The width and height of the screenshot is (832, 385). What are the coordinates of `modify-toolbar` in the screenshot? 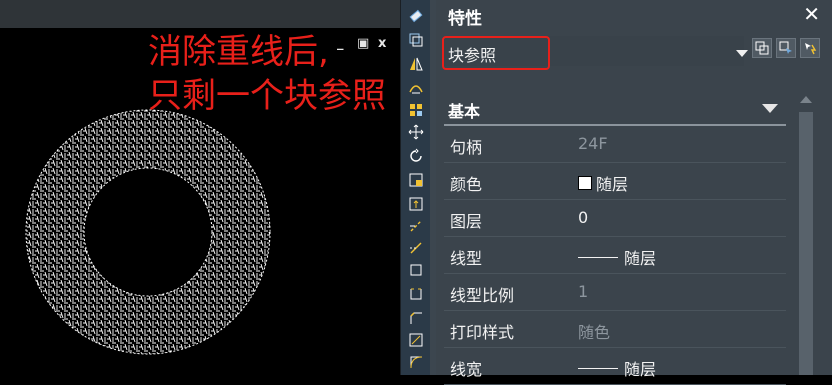 It's located at (415, 187).